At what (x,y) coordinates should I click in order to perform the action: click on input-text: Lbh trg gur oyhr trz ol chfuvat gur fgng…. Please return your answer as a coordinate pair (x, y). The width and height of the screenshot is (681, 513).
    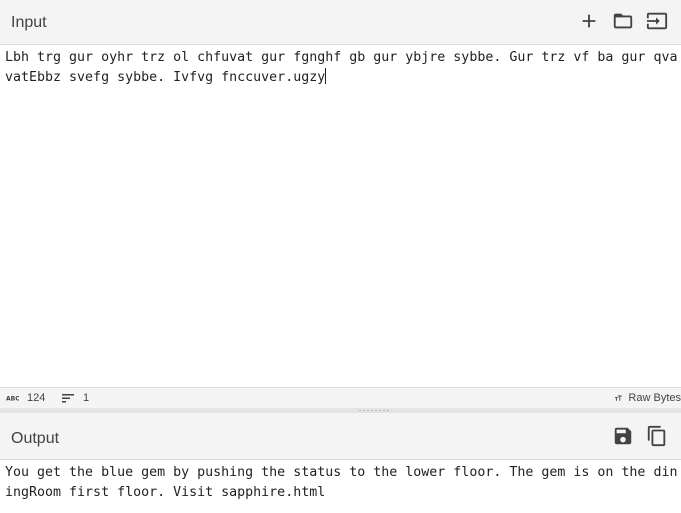
    Looking at the image, I should click on (341, 67).